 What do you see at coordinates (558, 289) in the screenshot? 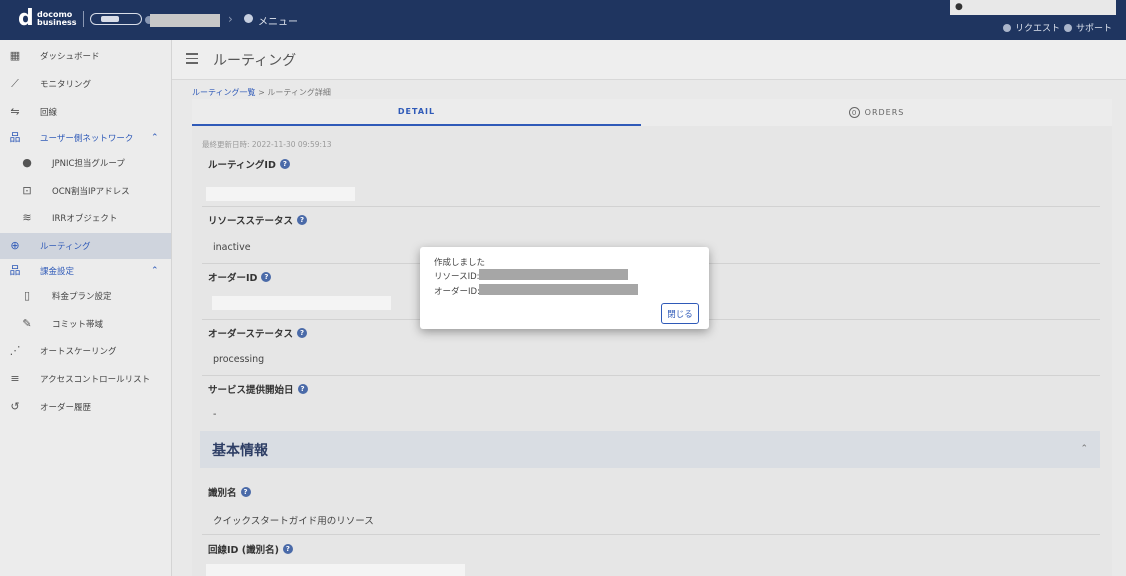
I see `order-id-redacted` at bounding box center [558, 289].